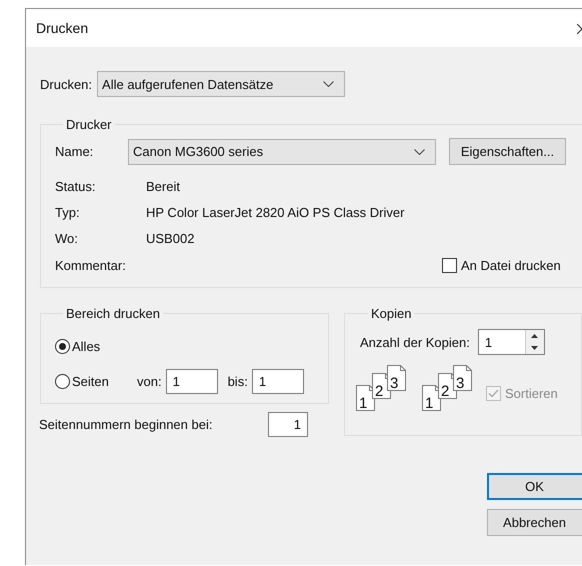 The image size is (582, 566). I want to click on radio-option: Seiten, so click(95, 381).